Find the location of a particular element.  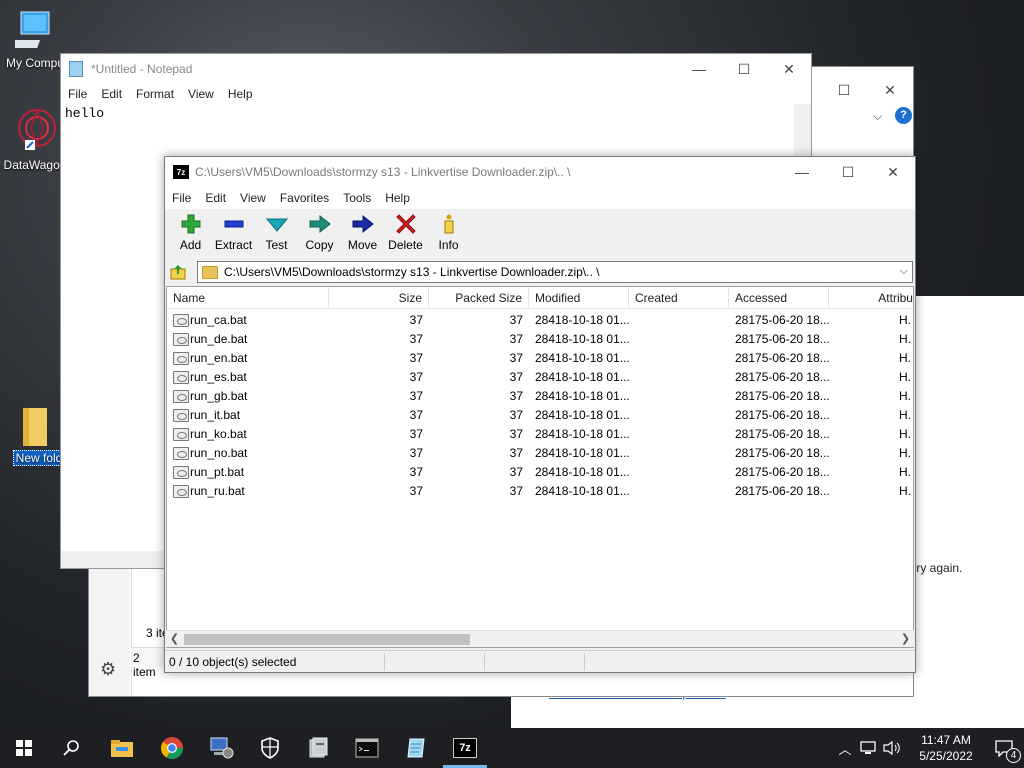

scrollbar-thumb is located at coordinates (327, 639).